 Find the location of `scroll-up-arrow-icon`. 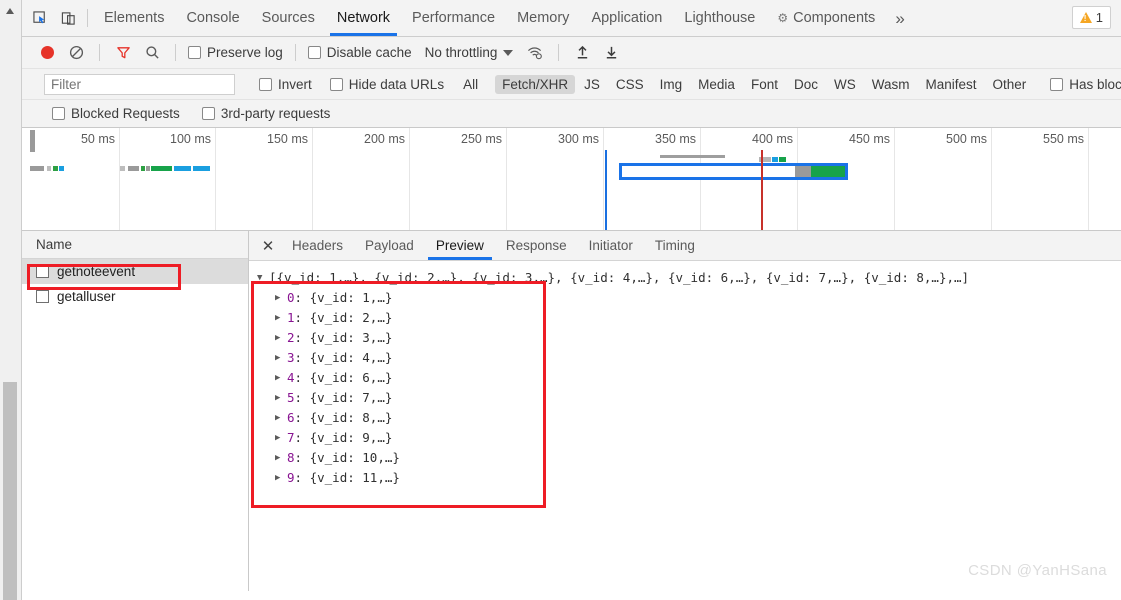

scroll-up-arrow-icon is located at coordinates (10, 10).